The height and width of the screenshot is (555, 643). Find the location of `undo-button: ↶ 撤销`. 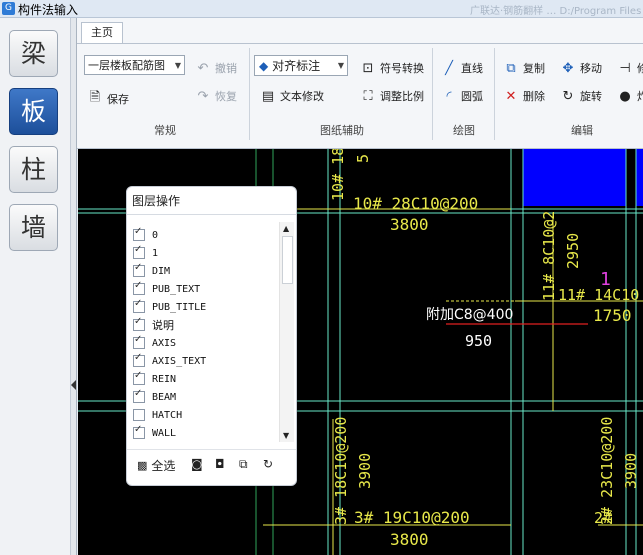

undo-button: ↶ 撤销 is located at coordinates (216, 68).